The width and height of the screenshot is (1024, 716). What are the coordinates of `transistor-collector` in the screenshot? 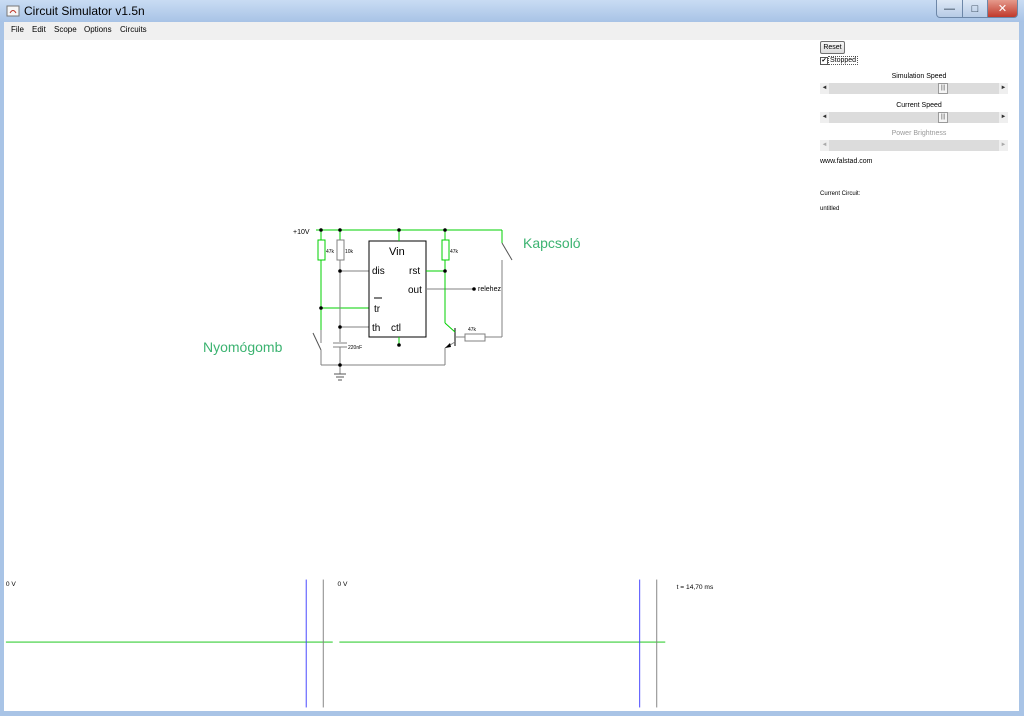 It's located at (450, 327).